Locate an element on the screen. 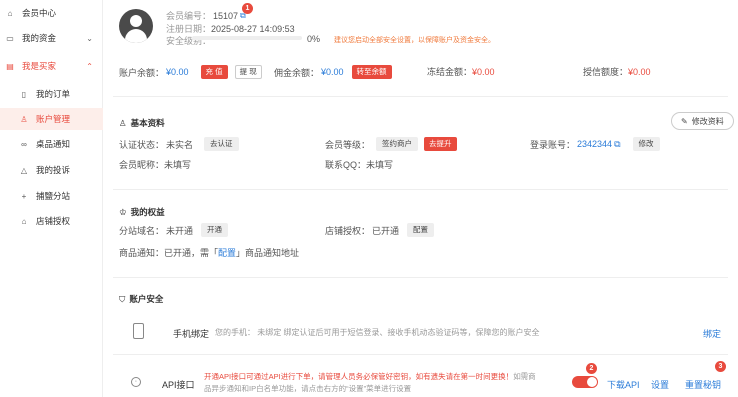 Image resolution: width=738 pixels, height=397 pixels. nickname-row: 会员昵称：未填写 is located at coordinates (155, 164).